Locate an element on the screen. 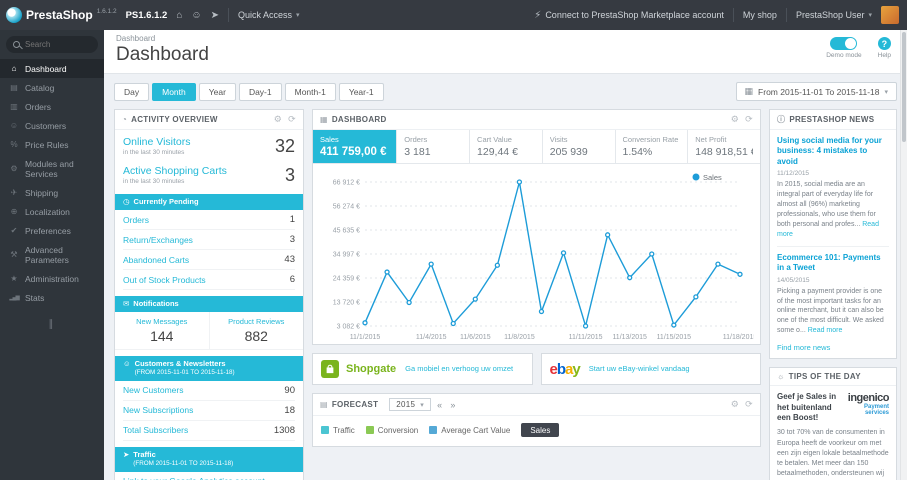  returns-link: Return/Exchanges is located at coordinates (158, 240).